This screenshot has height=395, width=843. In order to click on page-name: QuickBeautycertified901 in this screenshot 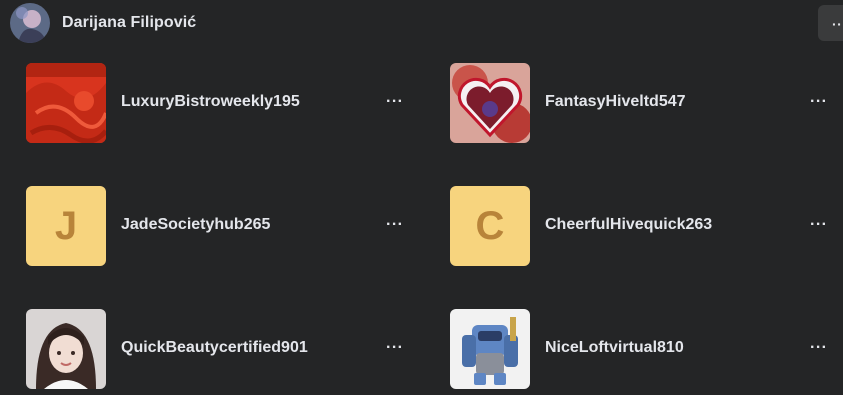, I will do `click(214, 348)`.